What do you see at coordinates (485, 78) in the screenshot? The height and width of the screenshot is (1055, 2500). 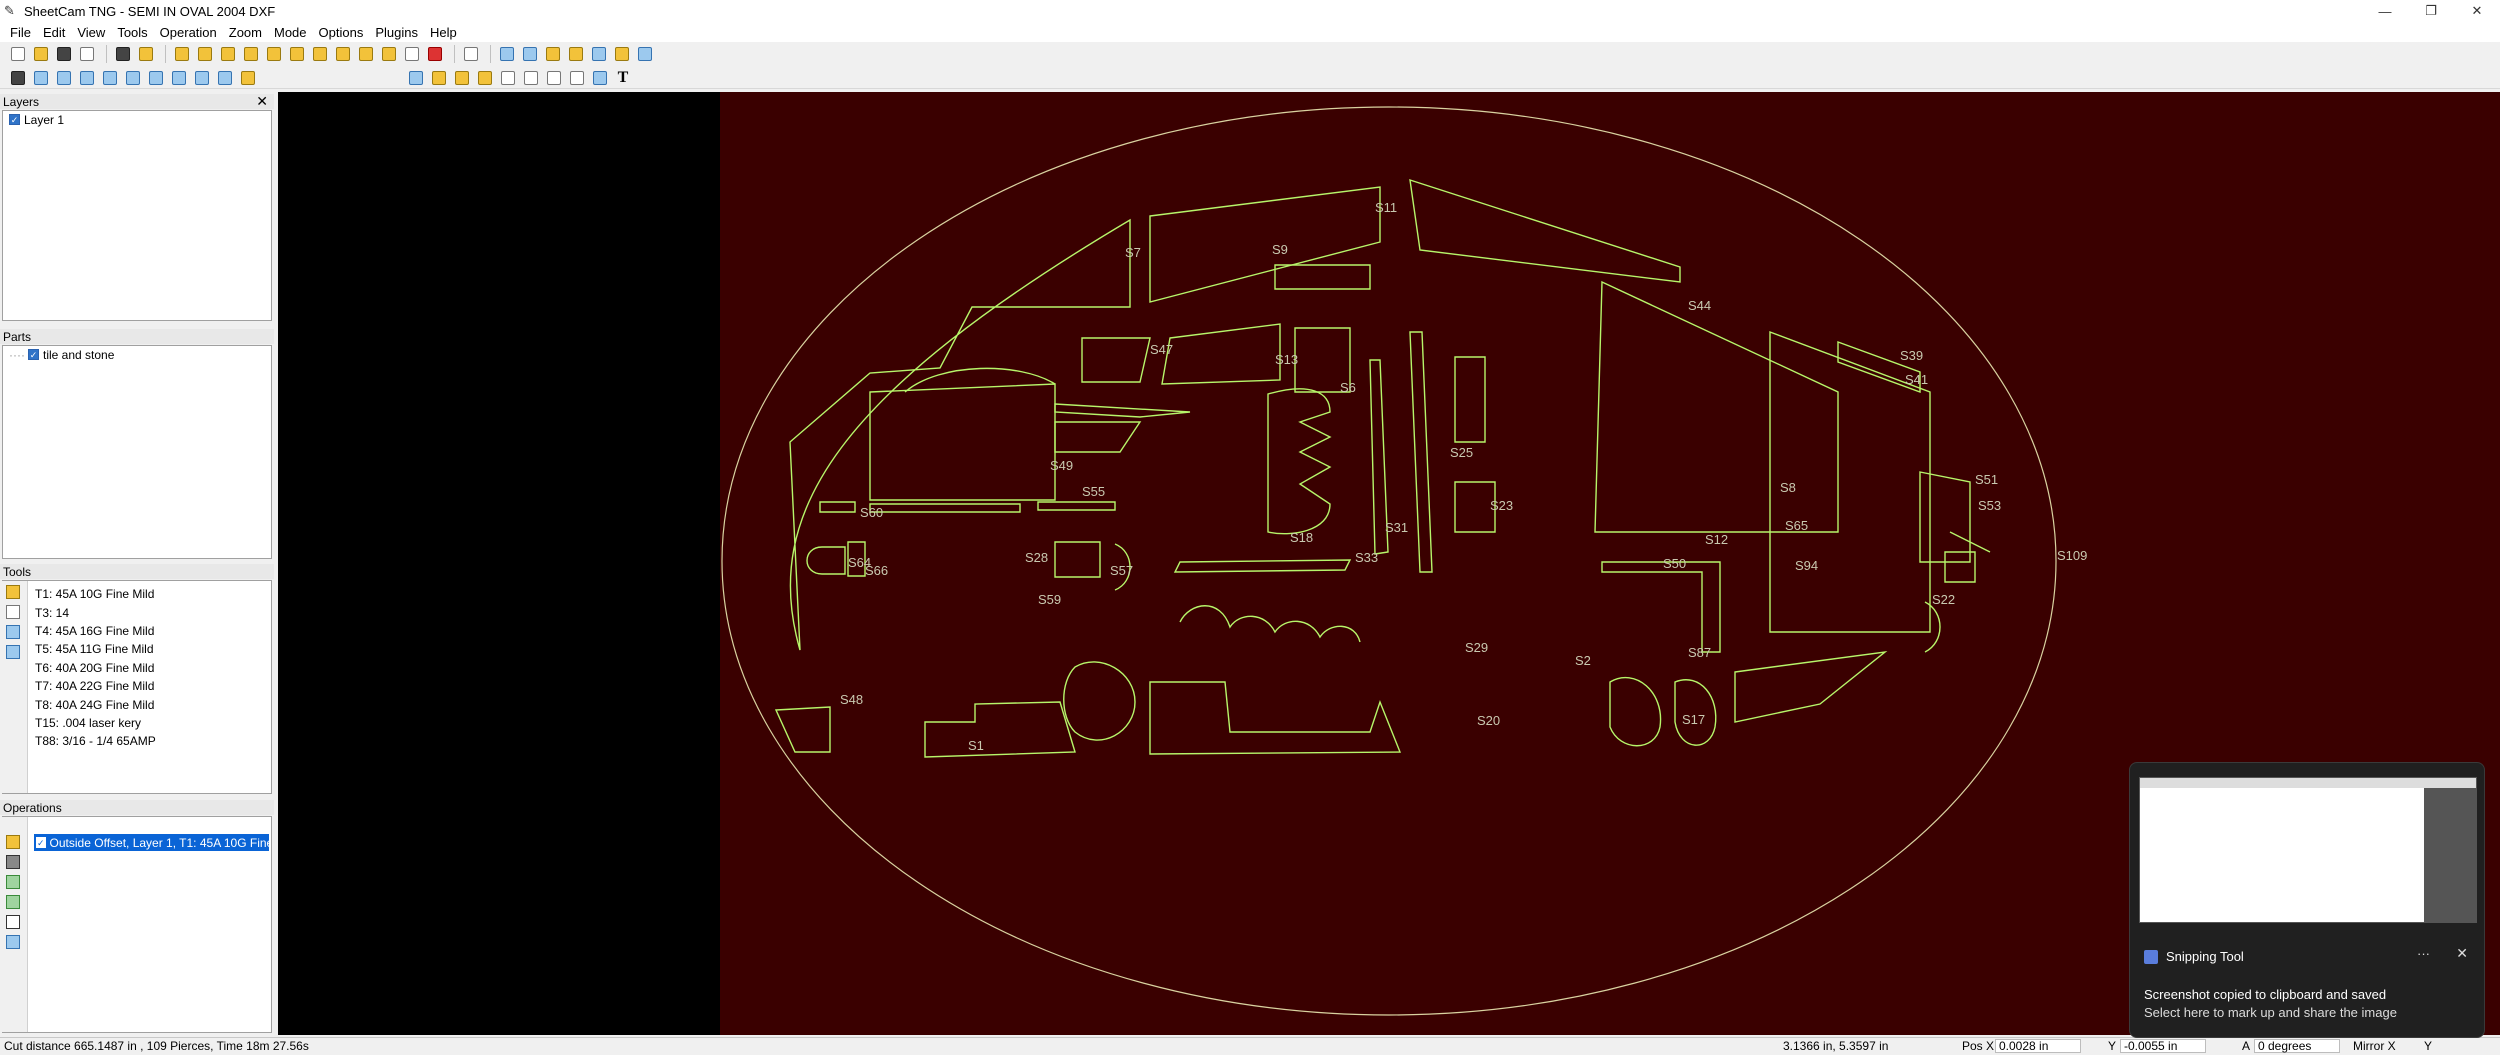 I see `lead-out-mode-icon` at bounding box center [485, 78].